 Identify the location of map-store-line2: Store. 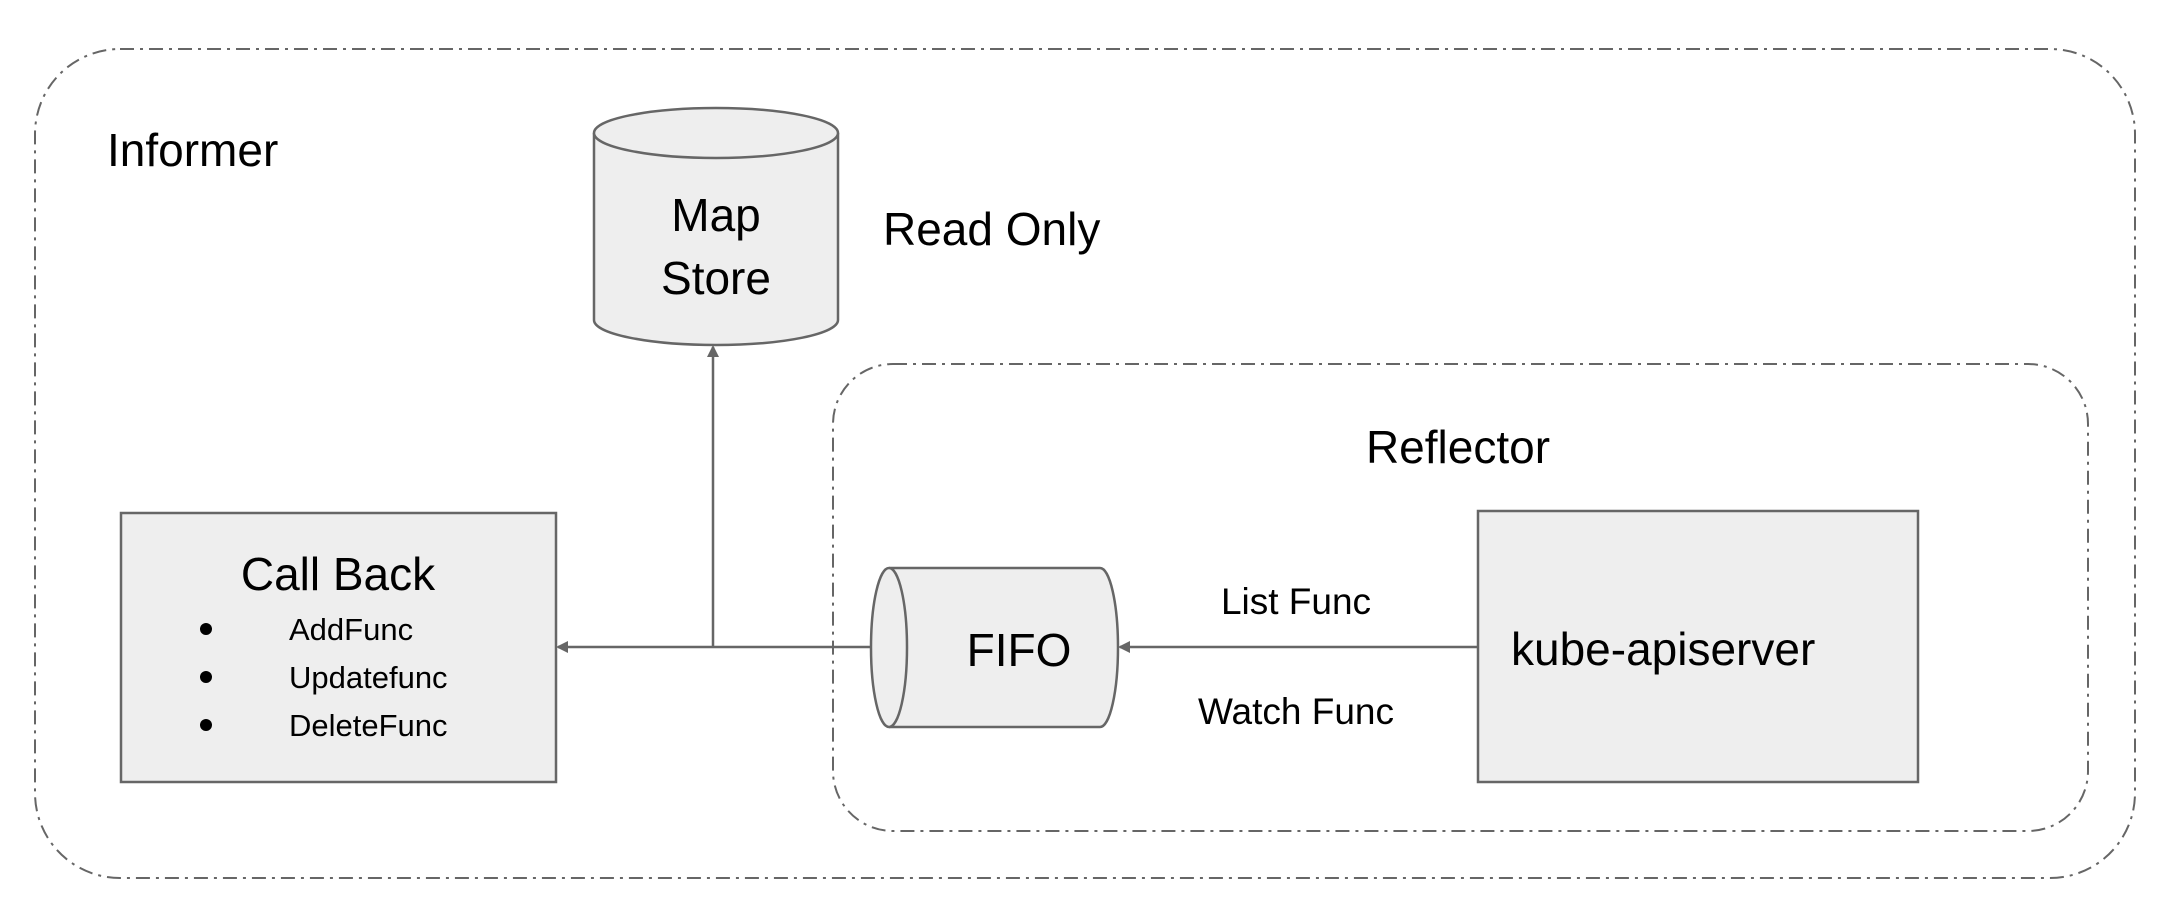
(716, 278).